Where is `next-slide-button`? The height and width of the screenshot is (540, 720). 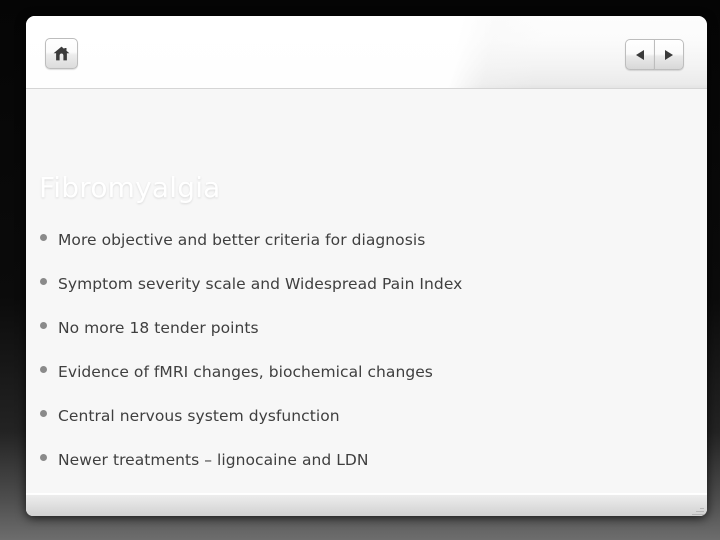 next-slide-button is located at coordinates (669, 54).